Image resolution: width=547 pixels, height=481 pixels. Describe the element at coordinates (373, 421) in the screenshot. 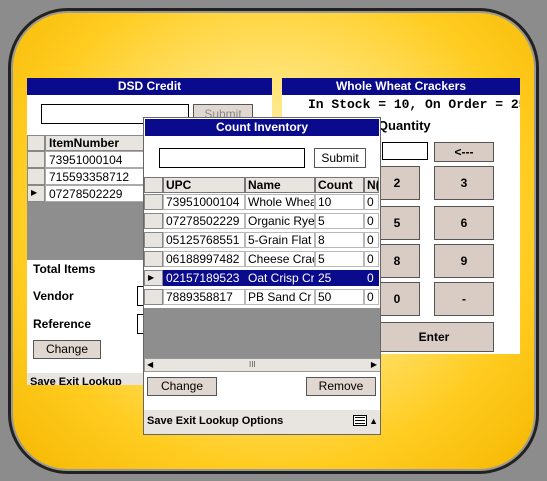

I see `up-arrow-icon: ▲` at that location.